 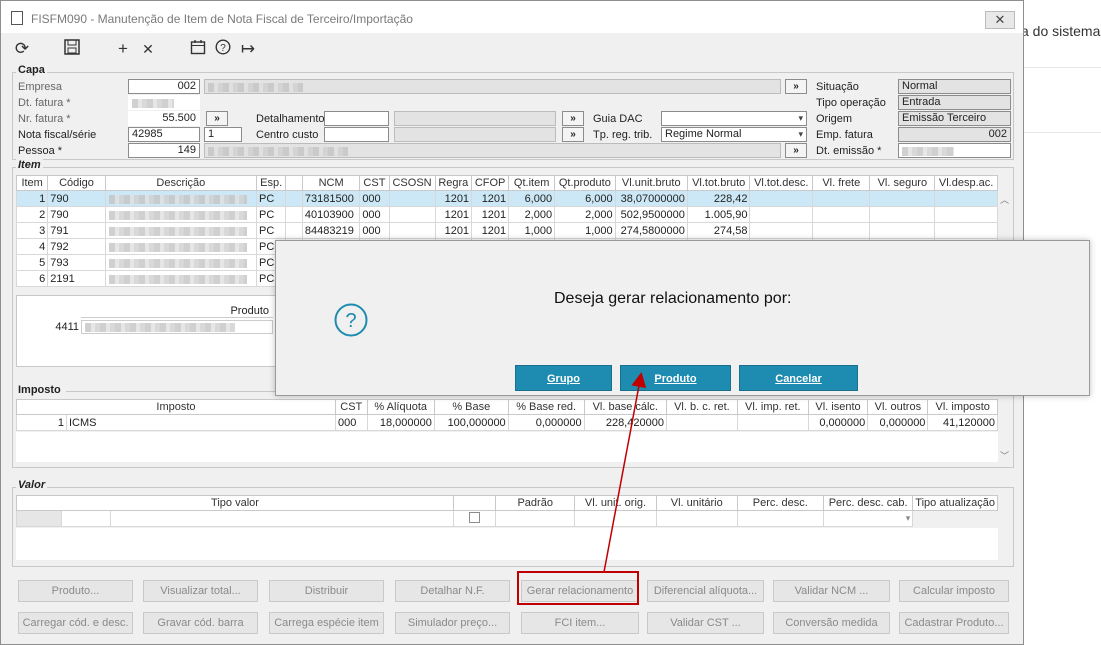 What do you see at coordinates (582, 488) in the screenshot?
I see `annotation-arrow` at bounding box center [582, 488].